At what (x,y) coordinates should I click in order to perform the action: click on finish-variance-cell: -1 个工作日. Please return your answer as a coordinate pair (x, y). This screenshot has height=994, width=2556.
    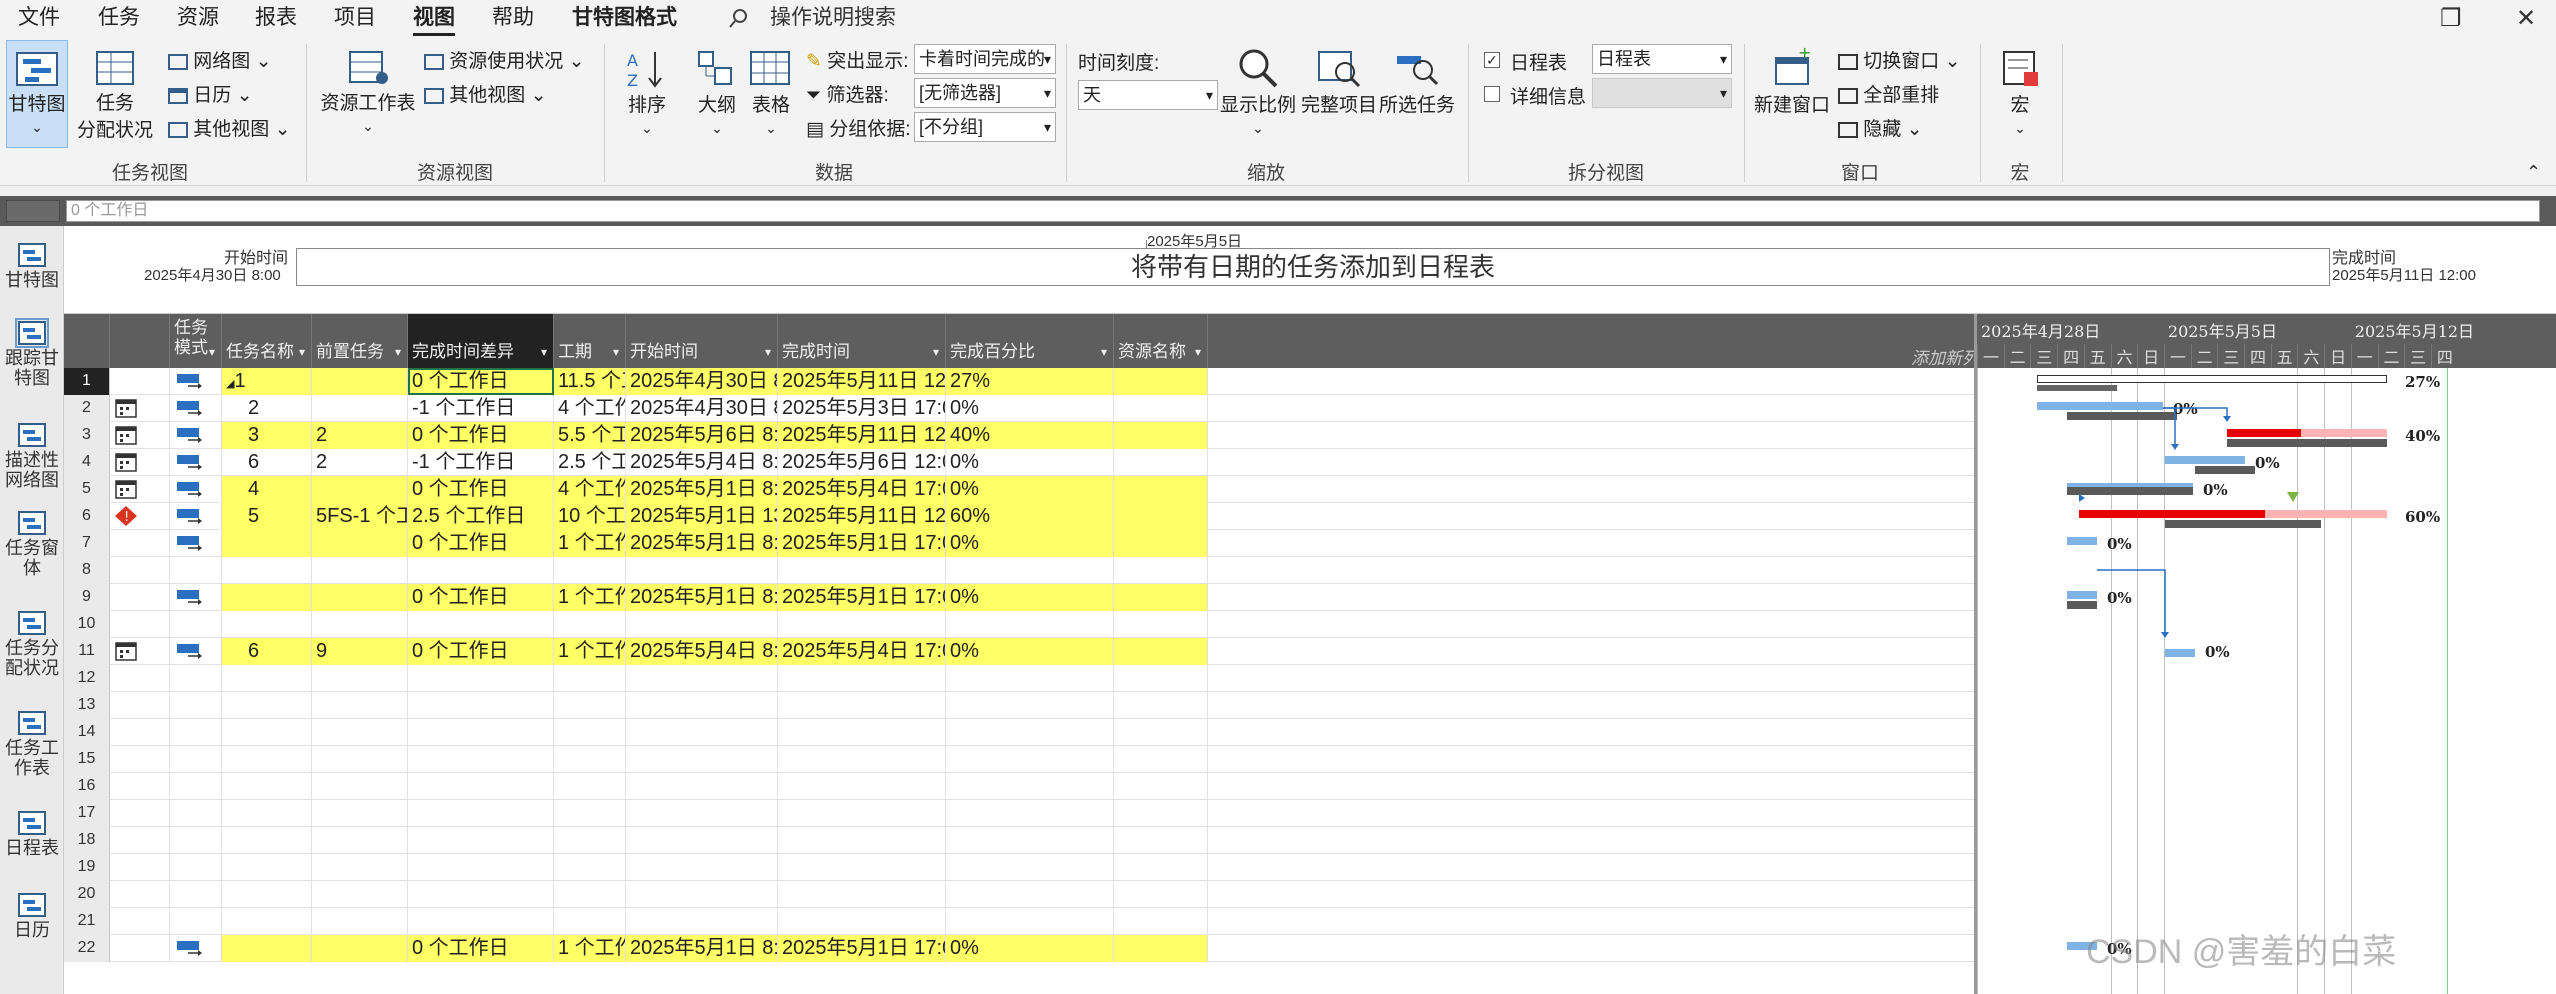
    Looking at the image, I should click on (481, 462).